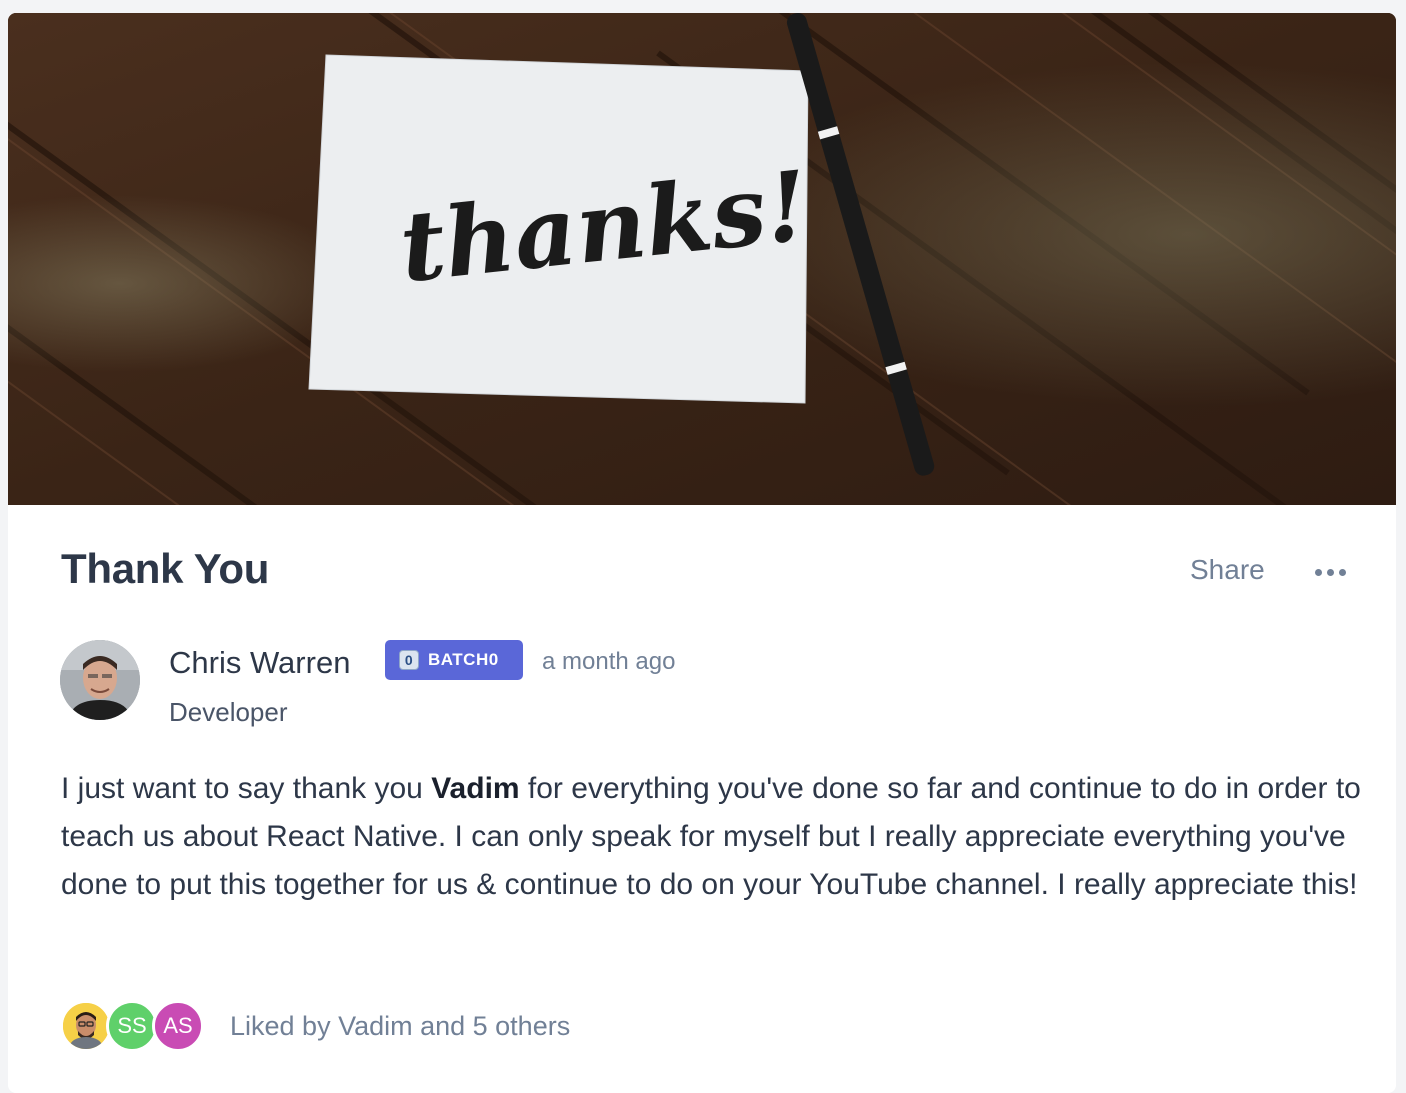 The image size is (1406, 1093). Describe the element at coordinates (165, 568) in the screenshot. I see `post-title: Thank You` at that location.